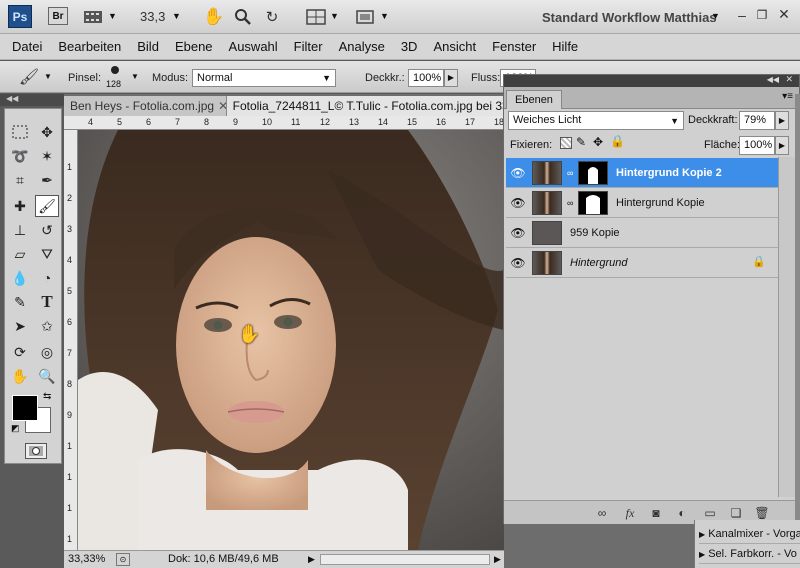  What do you see at coordinates (86, 559) in the screenshot?
I see `status-zoom: 33,33%` at bounding box center [86, 559].